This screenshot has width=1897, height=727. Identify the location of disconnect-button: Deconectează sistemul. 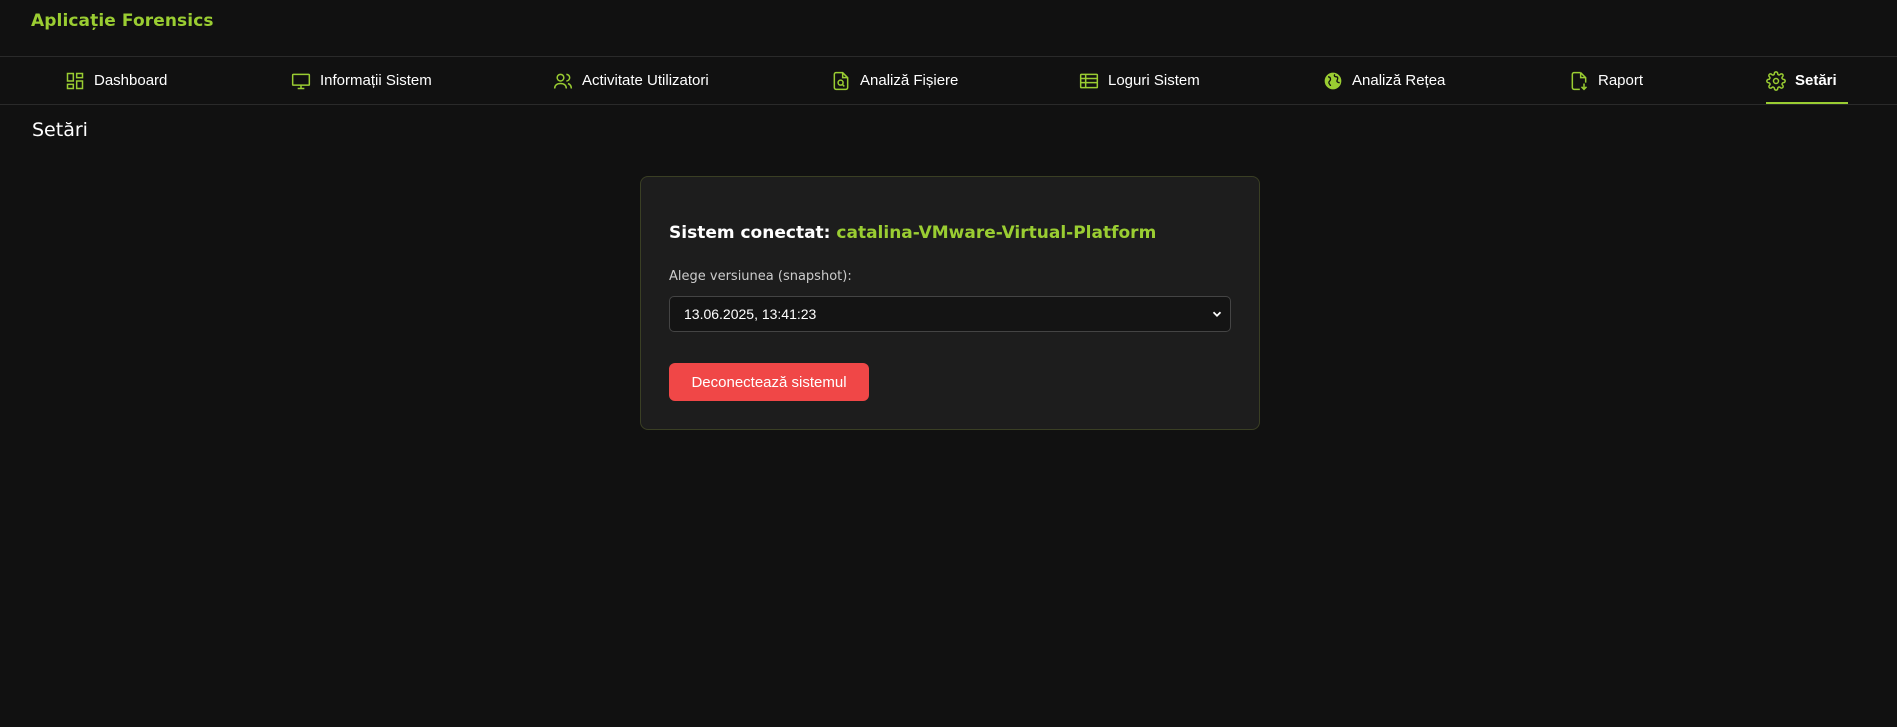
(769, 382).